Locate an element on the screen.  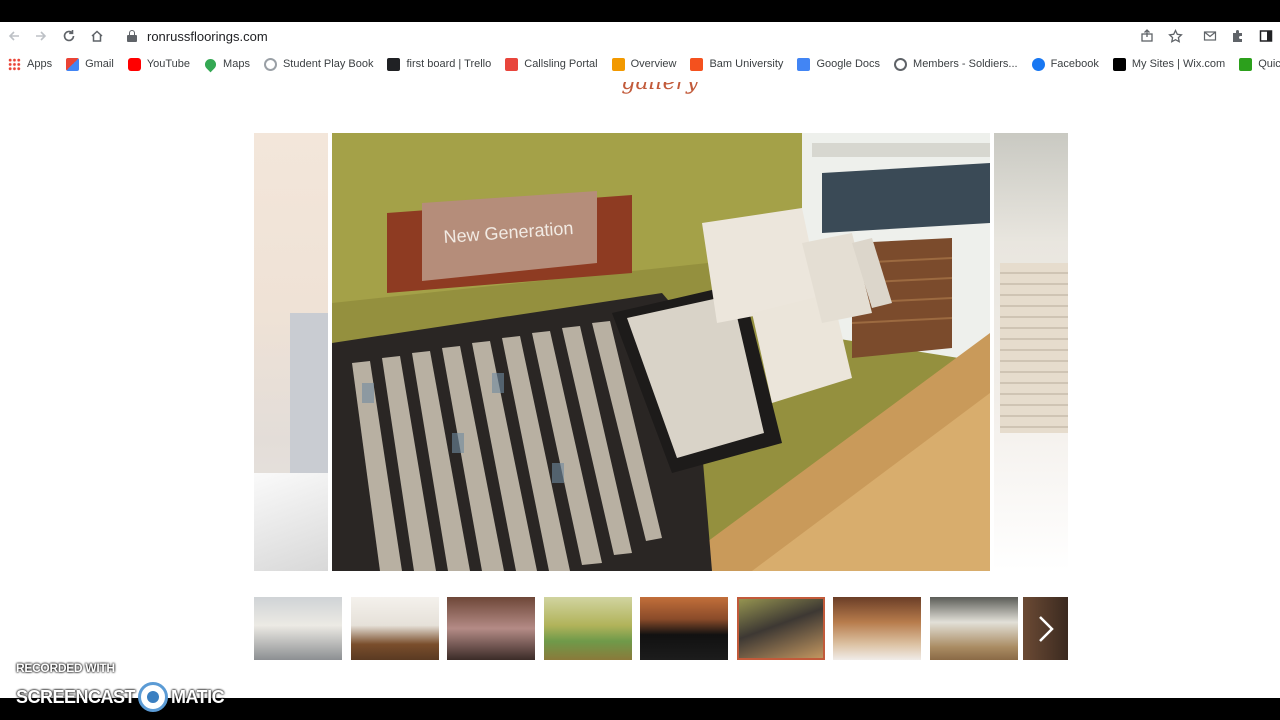
screencast-logo-icon is located at coordinates (153, 697).